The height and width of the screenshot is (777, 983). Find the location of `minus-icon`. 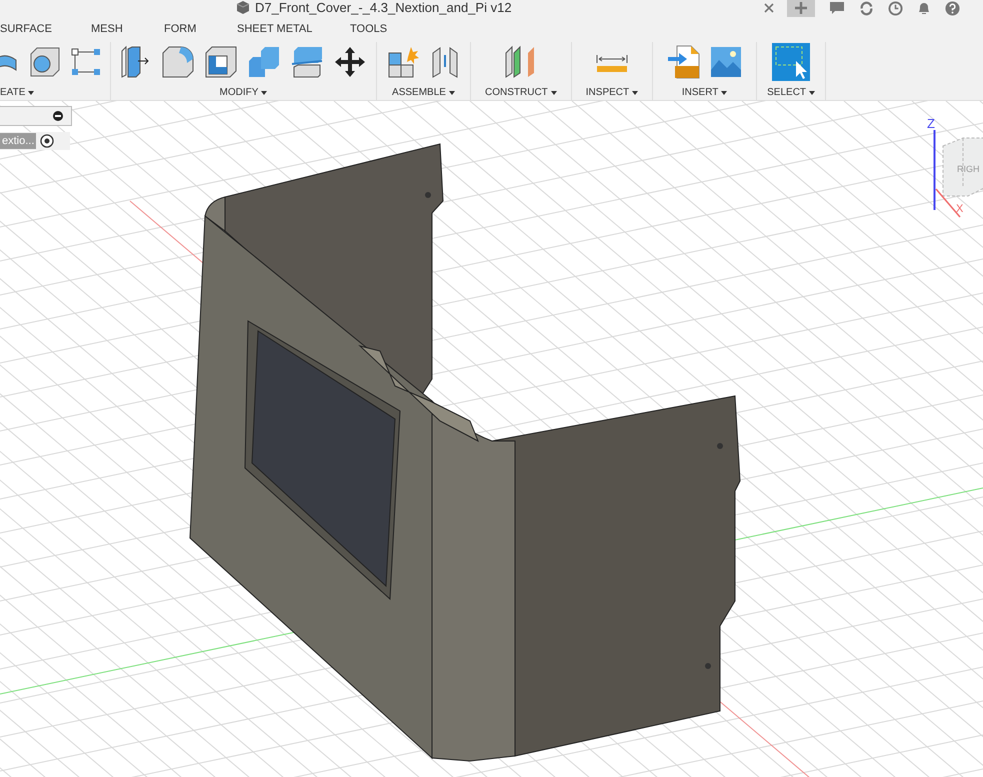

minus-icon is located at coordinates (58, 116).